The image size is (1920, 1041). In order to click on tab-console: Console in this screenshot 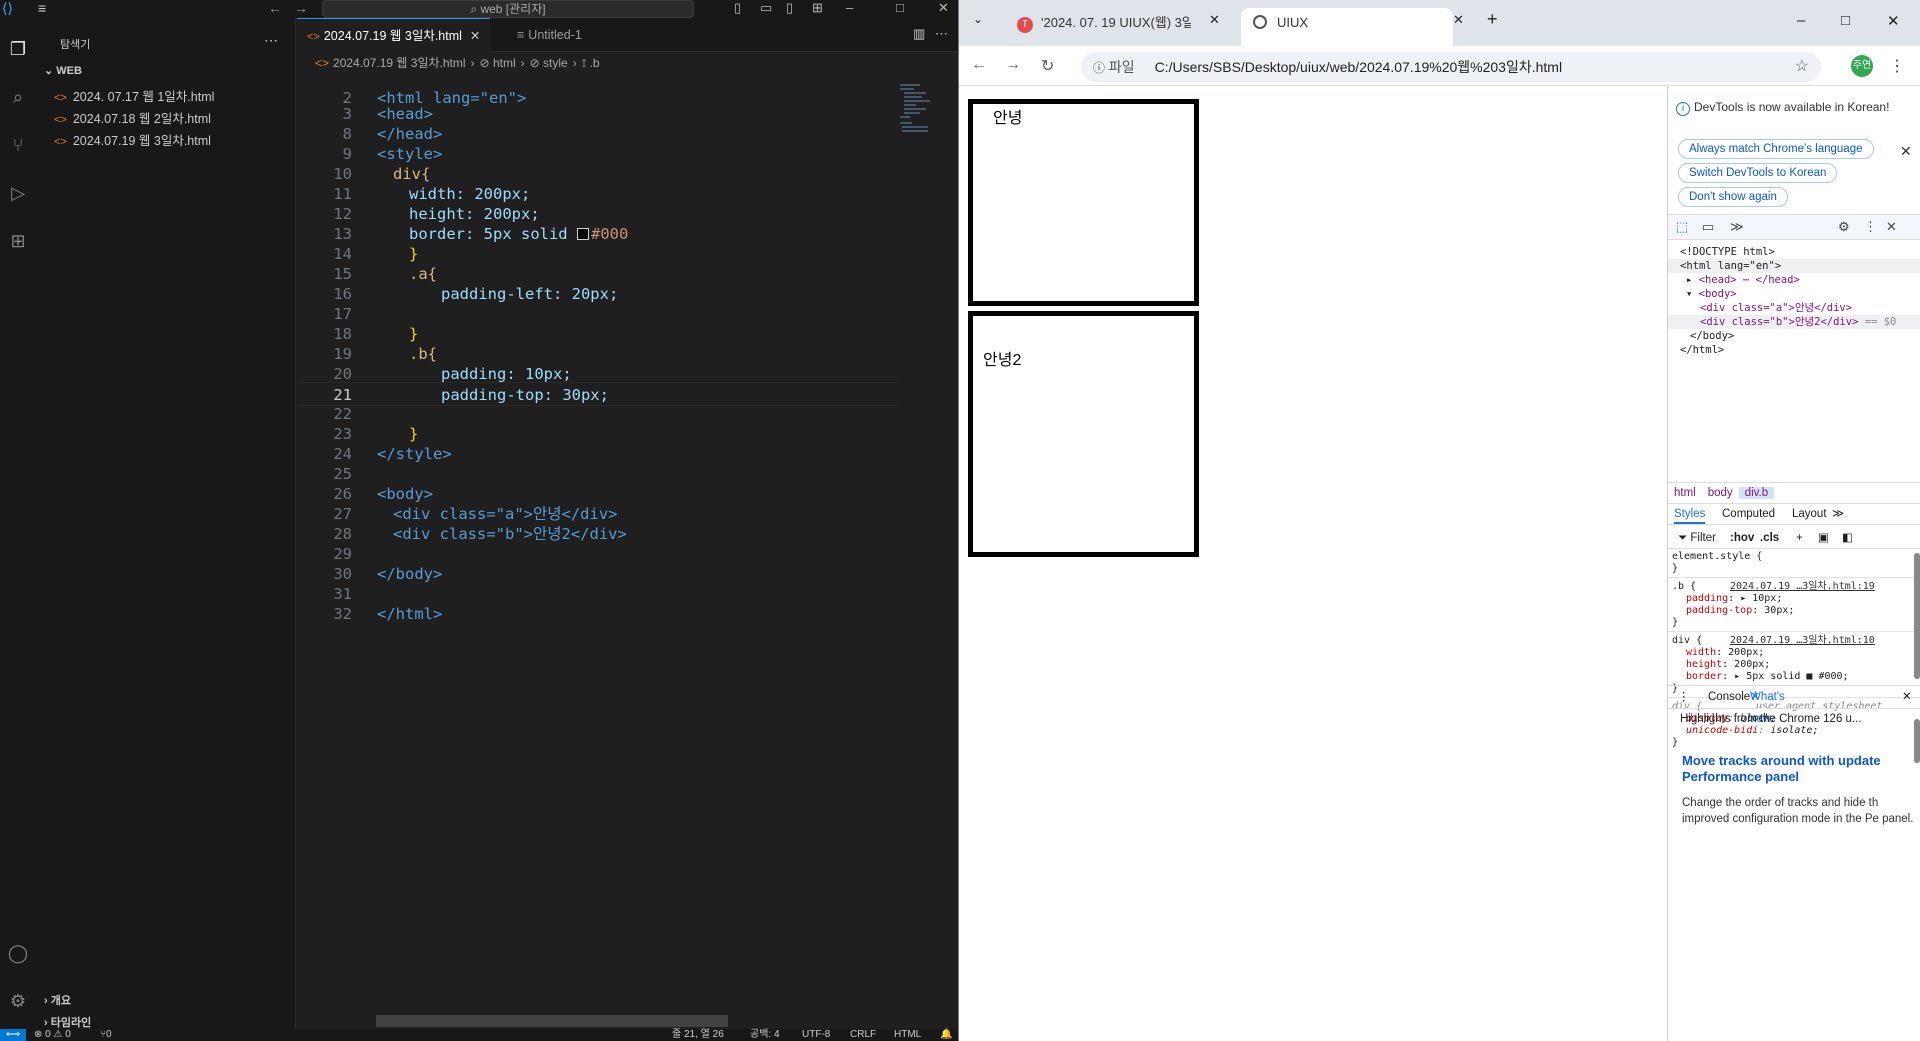, I will do `click(1729, 697)`.